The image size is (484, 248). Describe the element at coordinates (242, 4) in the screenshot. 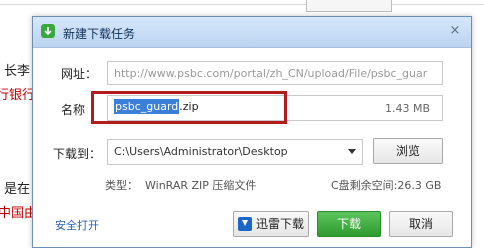

I see `background-divider` at that location.